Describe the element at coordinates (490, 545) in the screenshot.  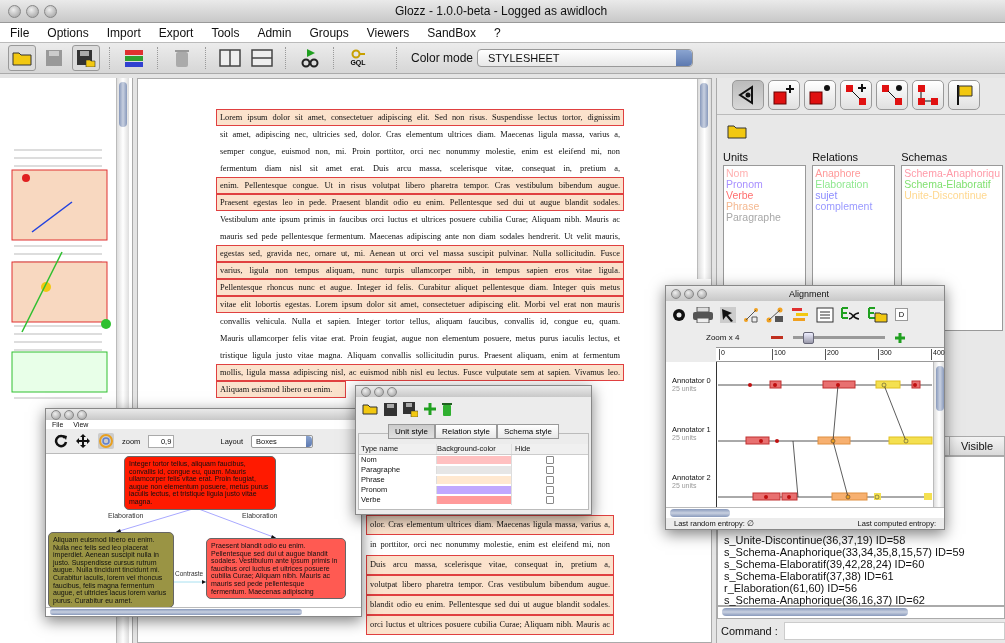
I see `document-text-line: in porttitor, orci nec nonummy molestie, enim est eleifend mi, non` at that location.